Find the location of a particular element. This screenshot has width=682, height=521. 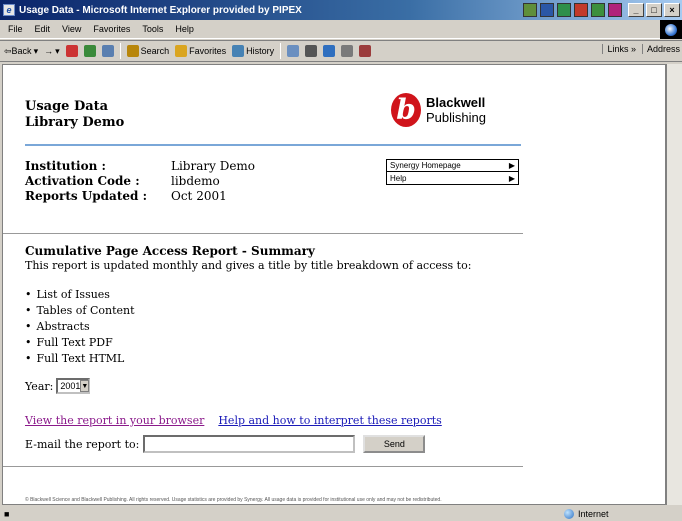

logo-text-line1: Blackwell is located at coordinates (456, 102).